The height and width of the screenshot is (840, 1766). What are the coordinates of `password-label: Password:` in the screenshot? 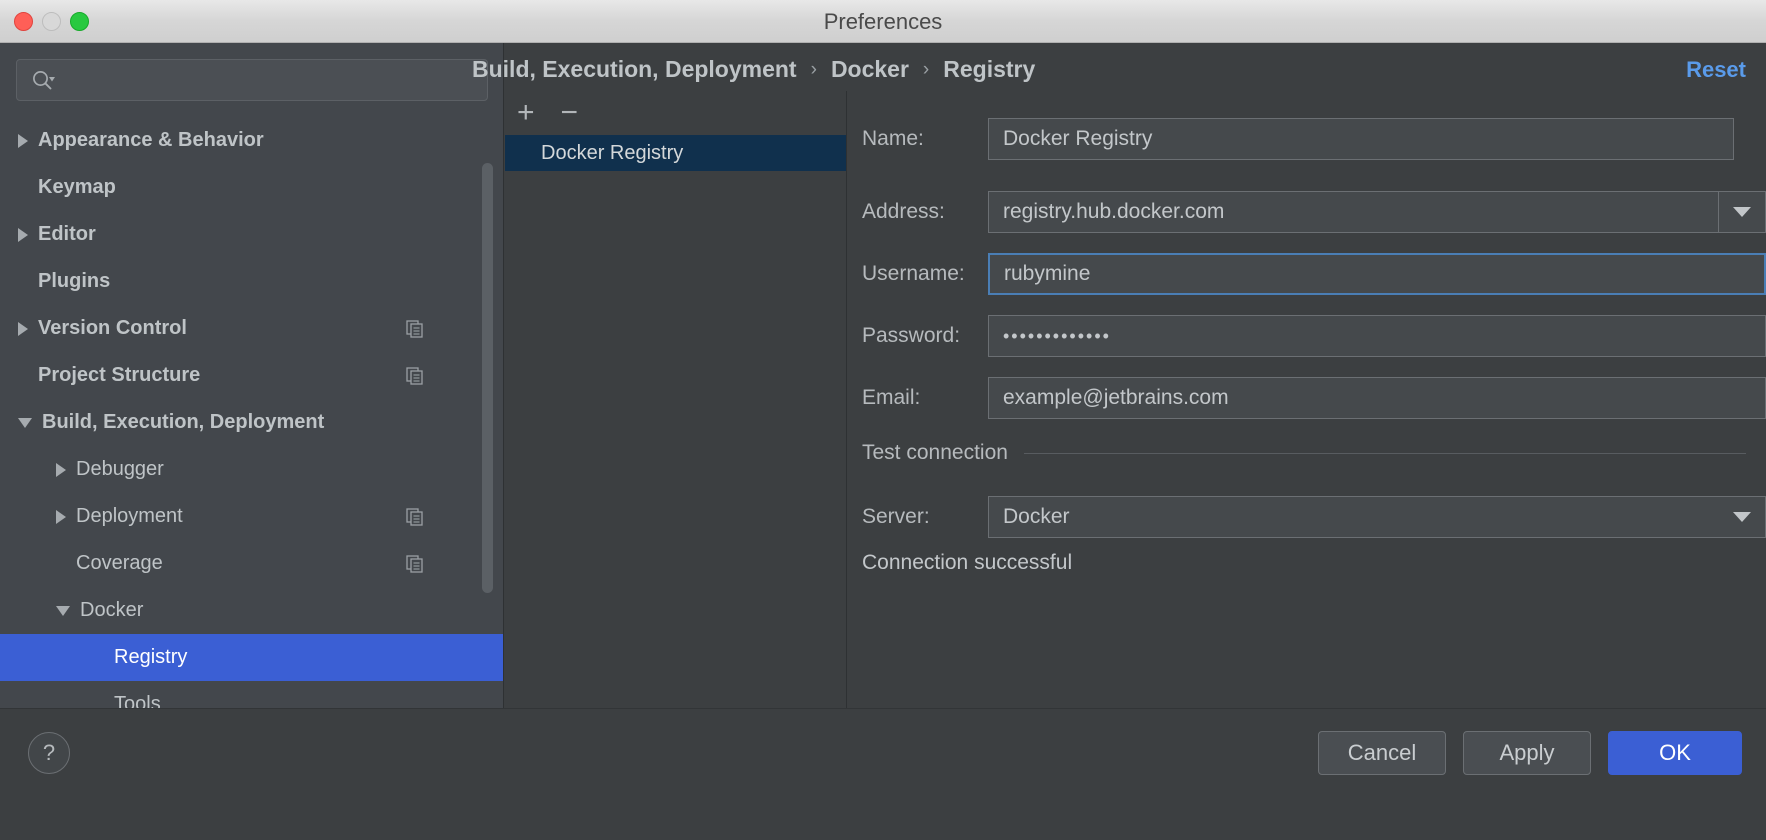 It's located at (911, 335).